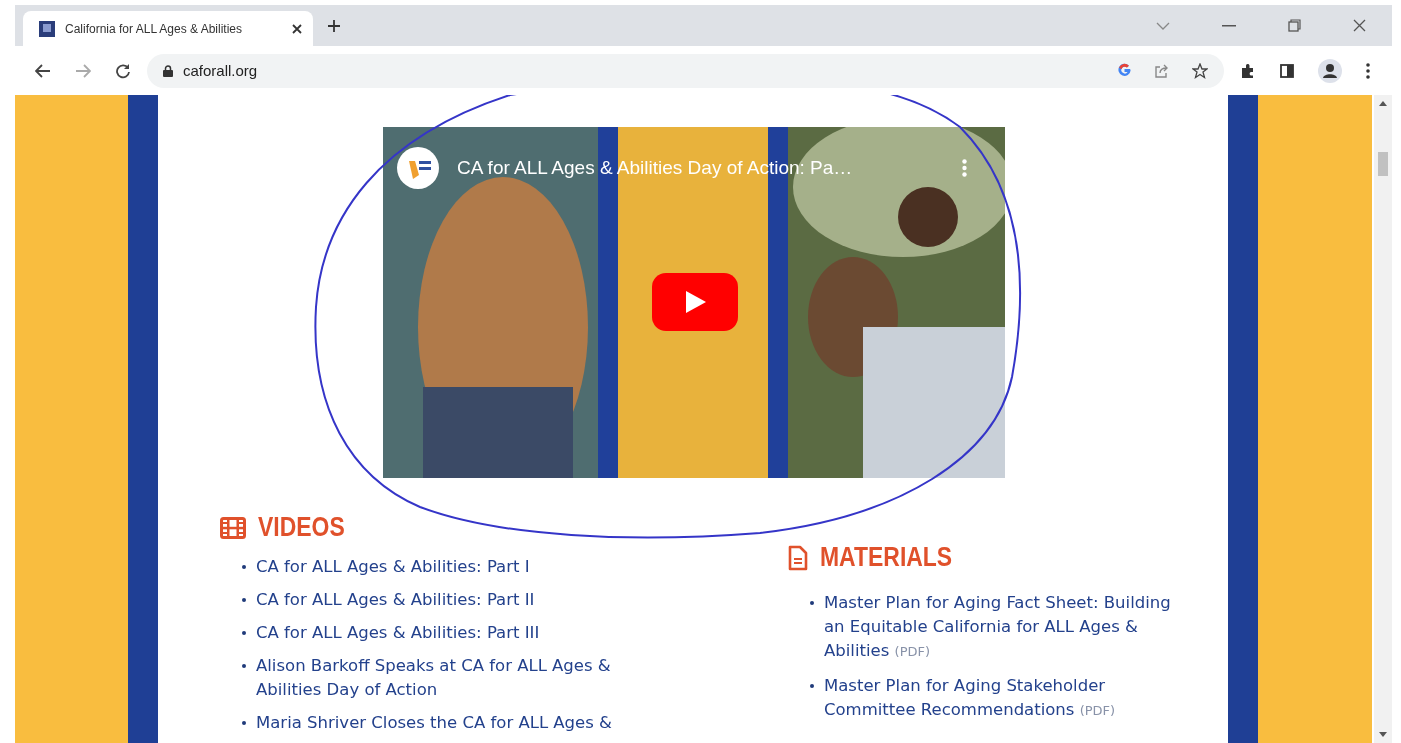 The image size is (1401, 743). What do you see at coordinates (685, 70) in the screenshot?
I see `address-bar: caforall.org` at bounding box center [685, 70].